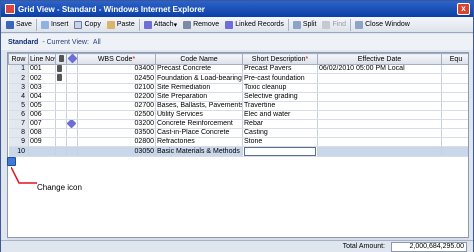 Image resolution: width=474 pixels, height=252 pixels. Describe the element at coordinates (97, 42) in the screenshot. I see `current-view-value: All` at that location.